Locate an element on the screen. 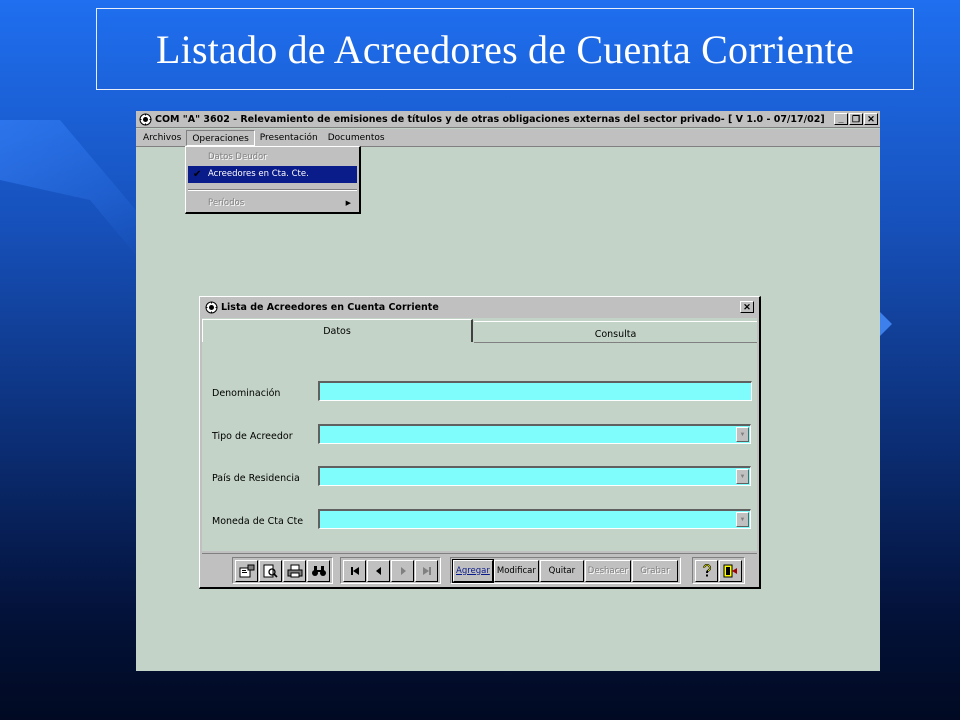 The image size is (960, 720). moneda-cta-cte-label: Moneda de Cta Cte is located at coordinates (258, 521).